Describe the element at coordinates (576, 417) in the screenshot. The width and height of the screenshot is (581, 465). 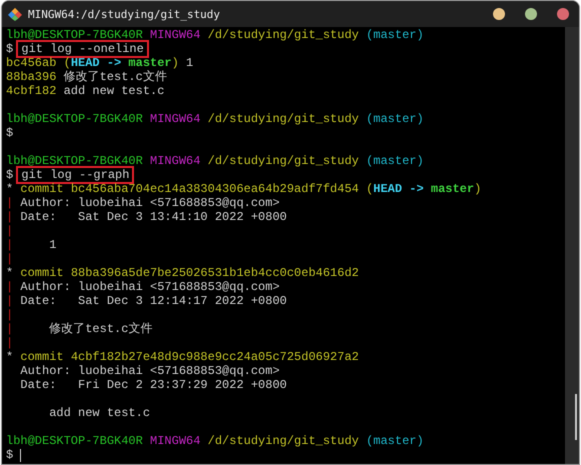
I see `scrollbar-thumb` at that location.